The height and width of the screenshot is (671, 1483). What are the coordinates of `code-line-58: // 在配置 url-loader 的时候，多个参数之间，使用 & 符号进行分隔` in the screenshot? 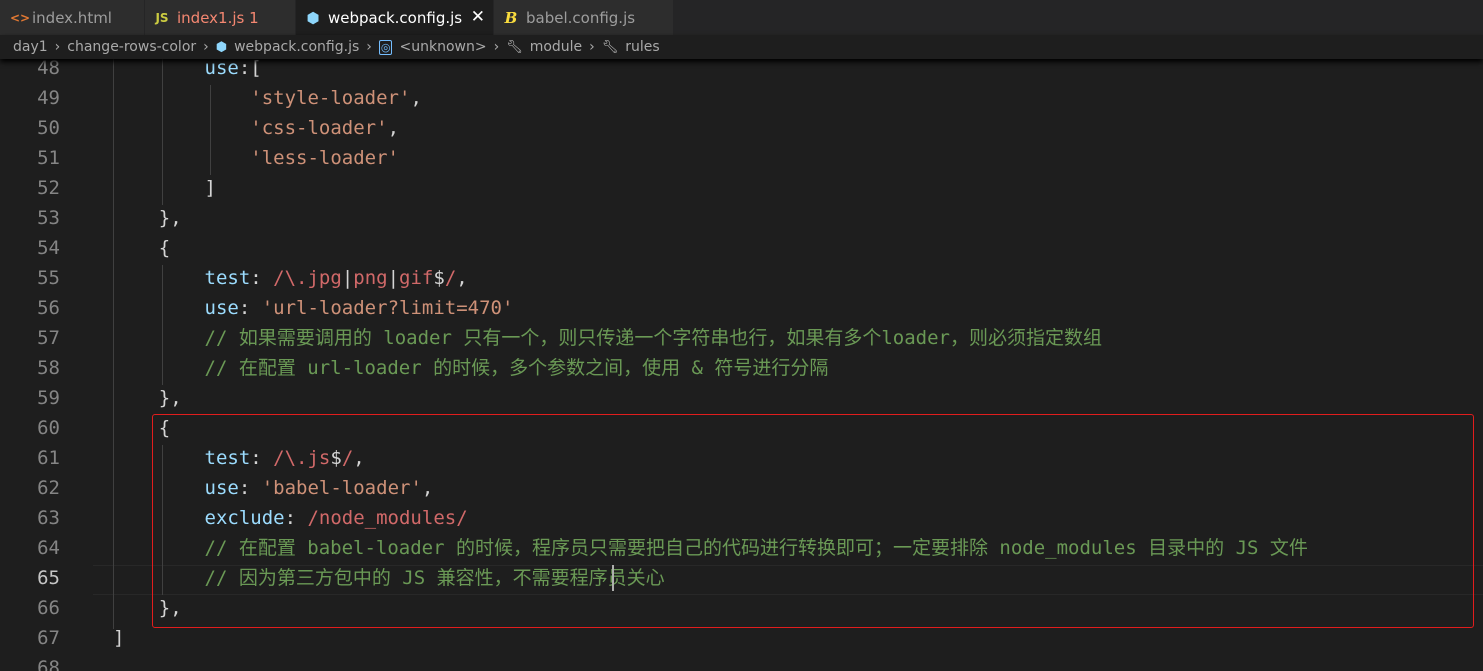 It's located at (516, 368).